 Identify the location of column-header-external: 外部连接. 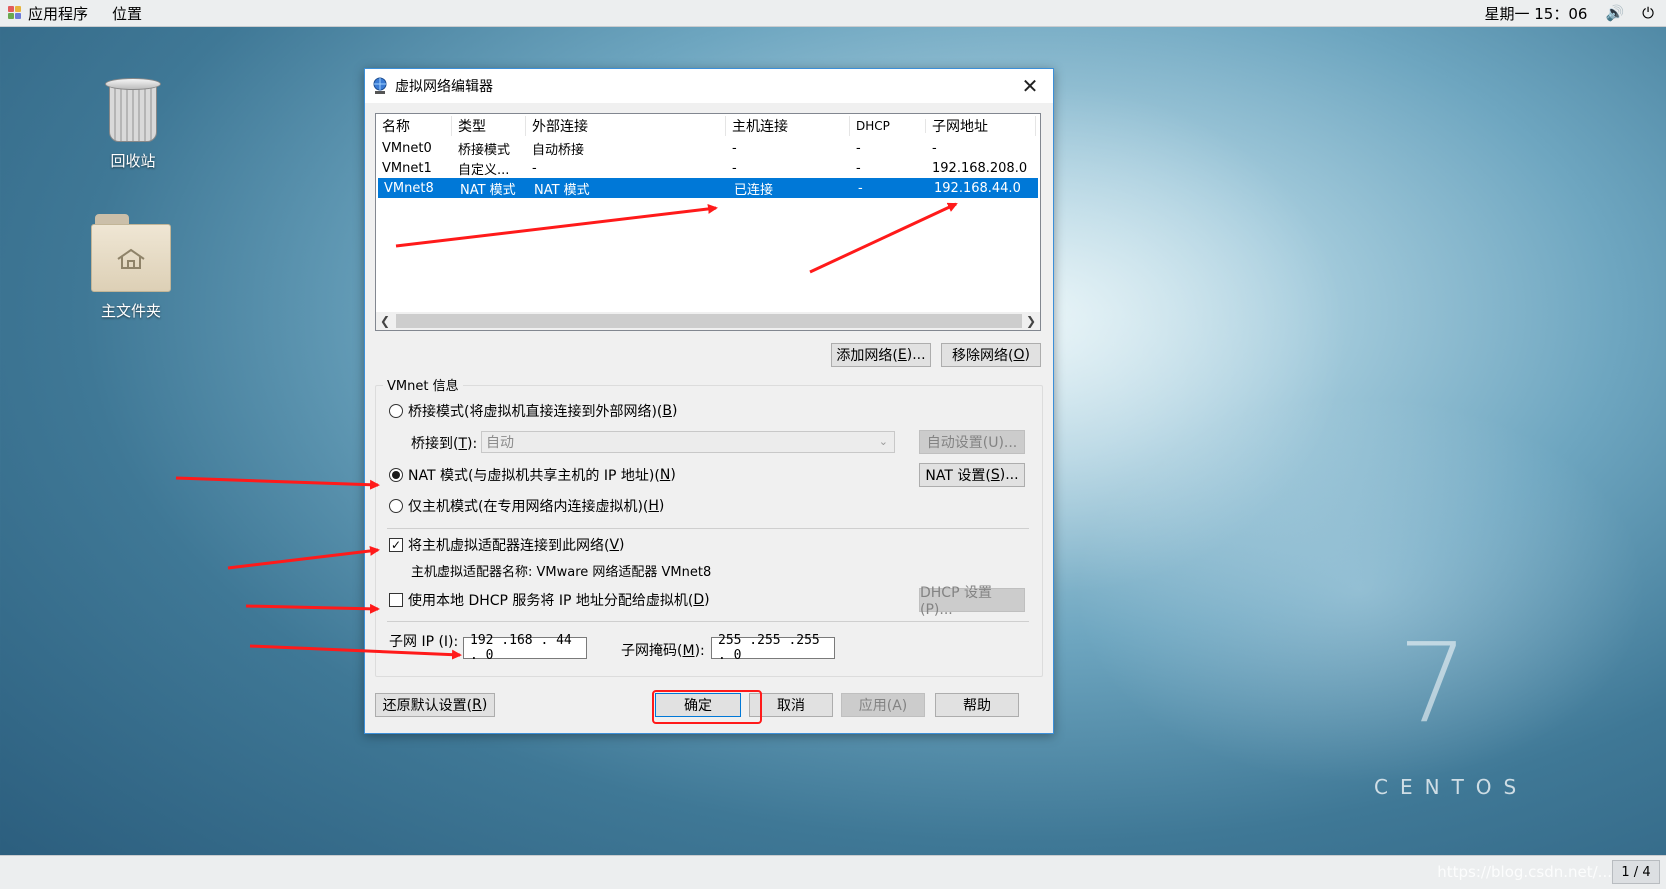
(626, 126).